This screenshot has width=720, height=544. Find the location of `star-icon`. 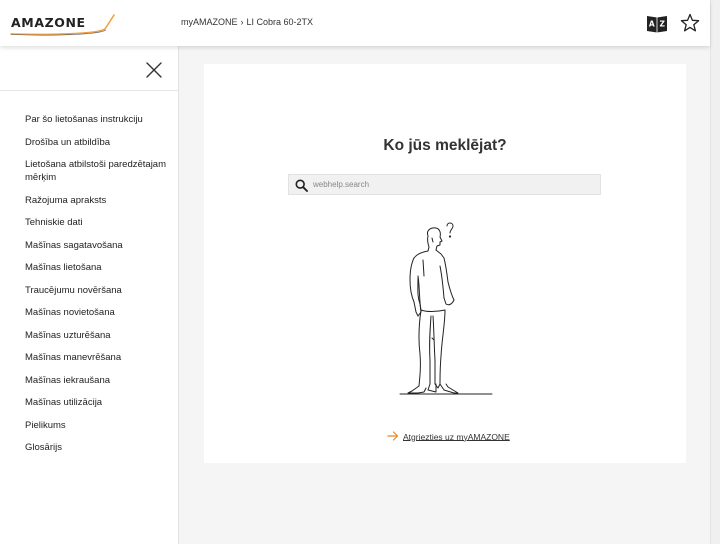

star-icon is located at coordinates (690, 23).